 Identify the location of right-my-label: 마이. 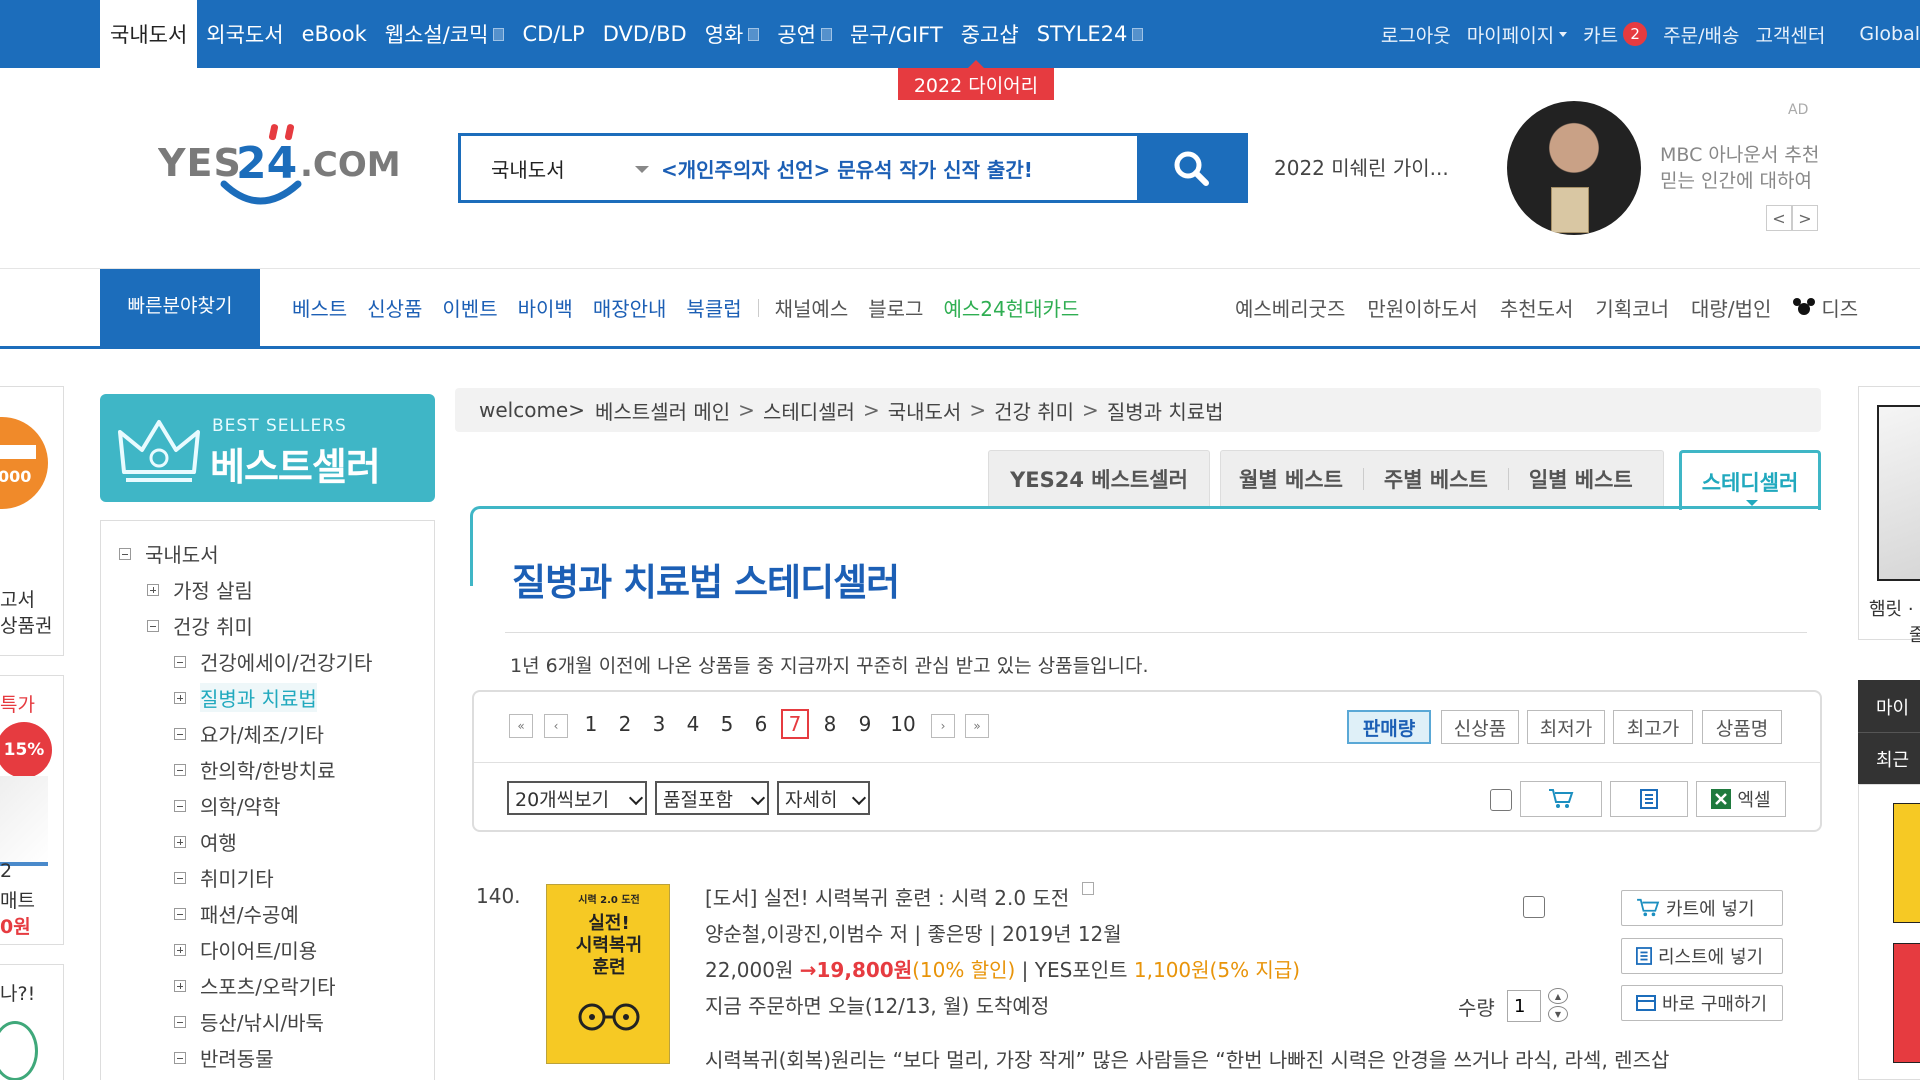
(1892, 707).